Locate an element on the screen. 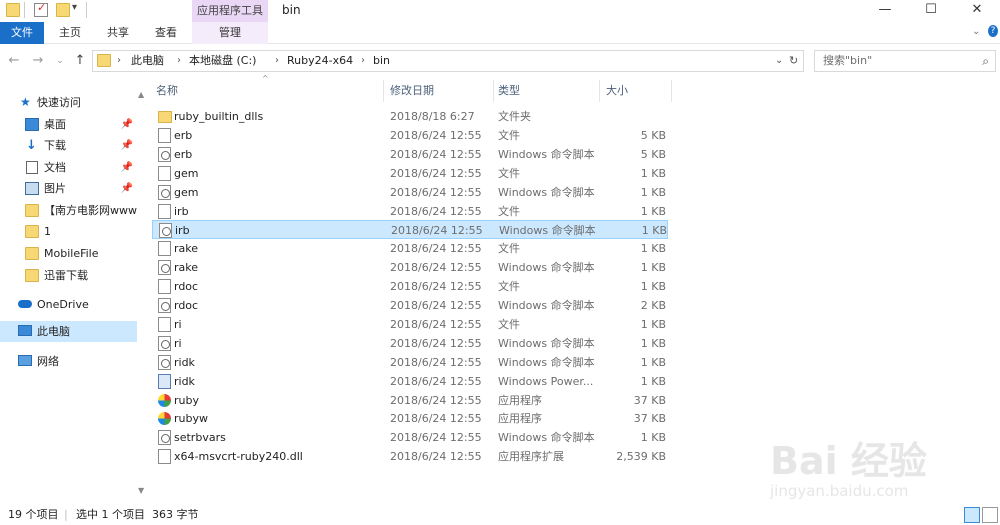 Image resolution: width=1000 pixels, height=525 pixels. maximize-button: ☐ is located at coordinates (931, 11).